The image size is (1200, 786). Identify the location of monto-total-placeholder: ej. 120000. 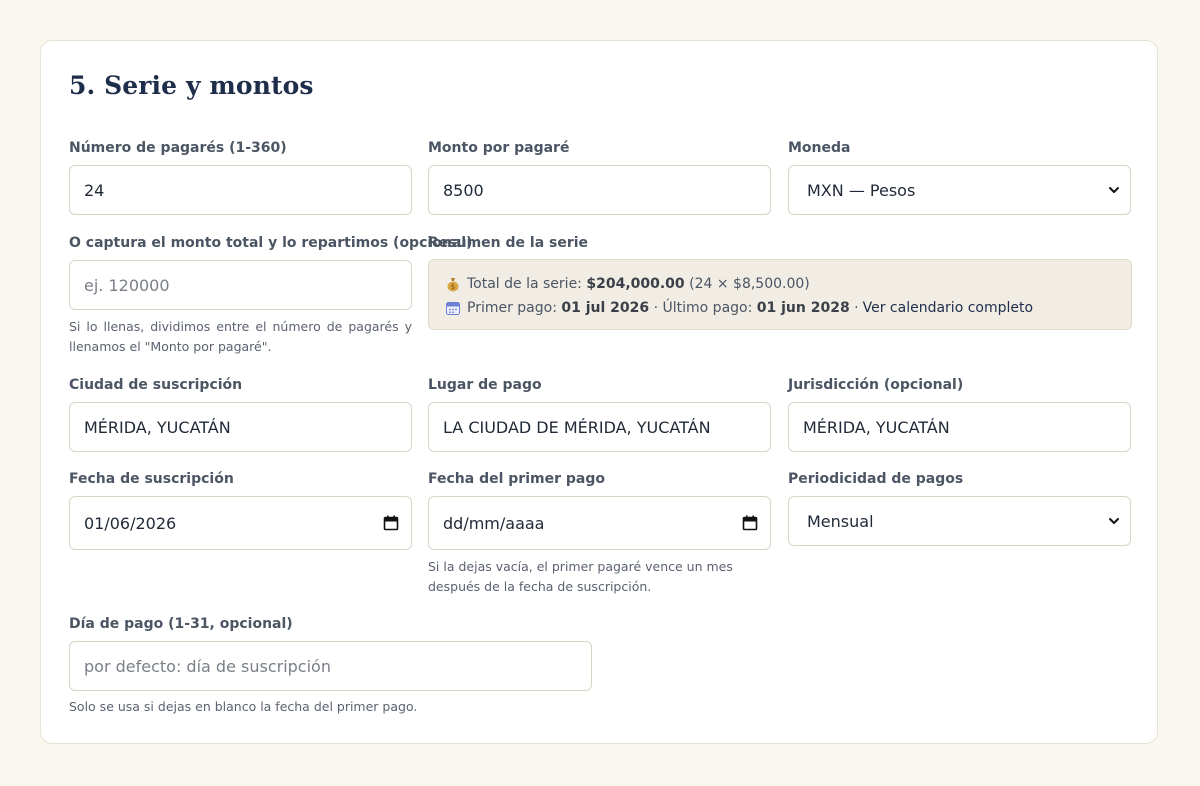
(127, 285).